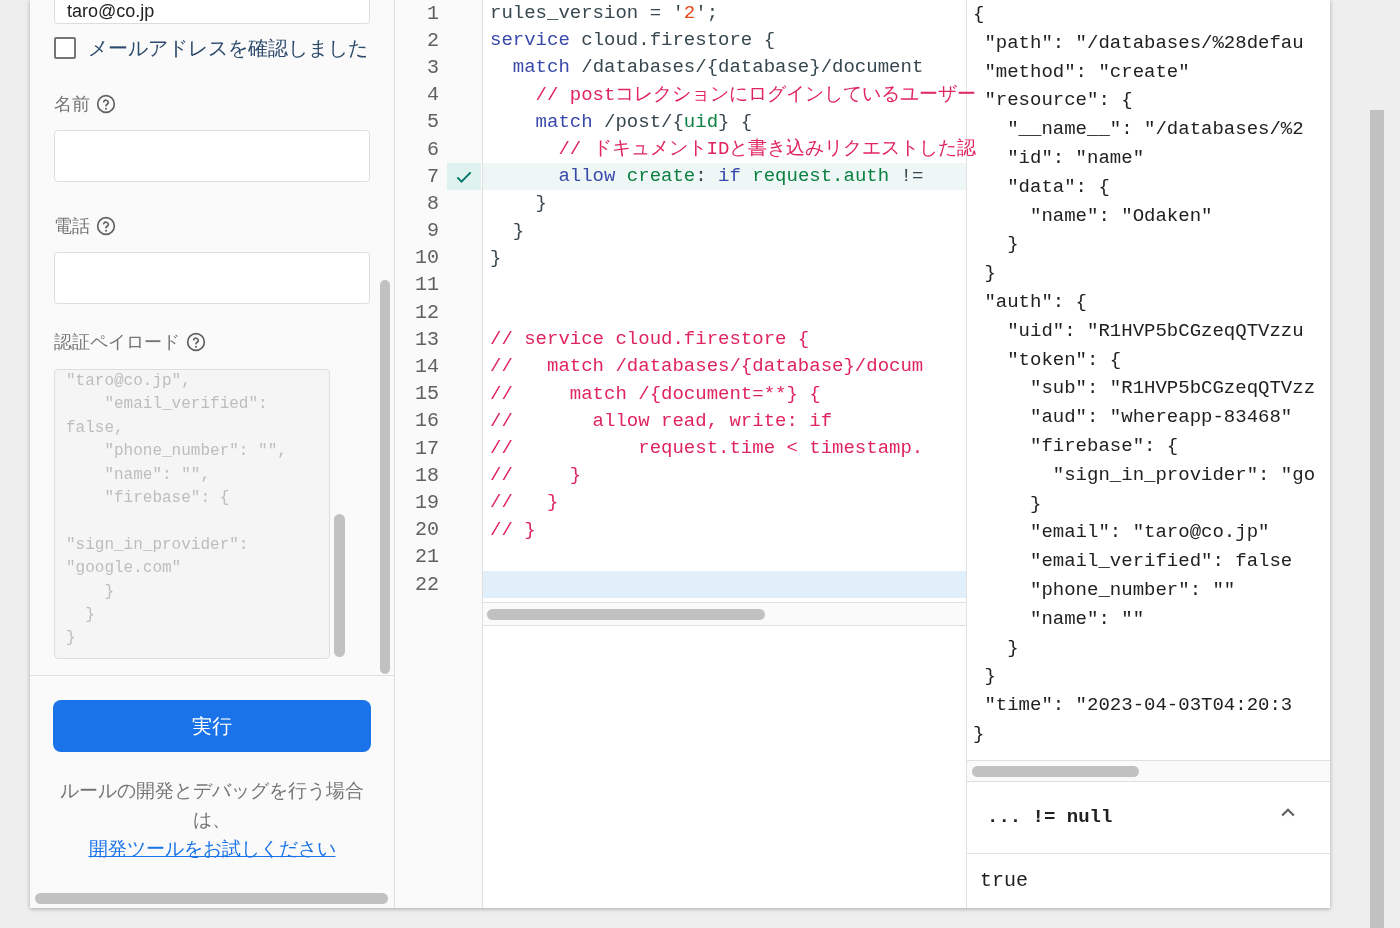 This screenshot has height=928, width=1400. What do you see at coordinates (633, 40) in the screenshot?
I see `code-line: service cloud.firestore {` at bounding box center [633, 40].